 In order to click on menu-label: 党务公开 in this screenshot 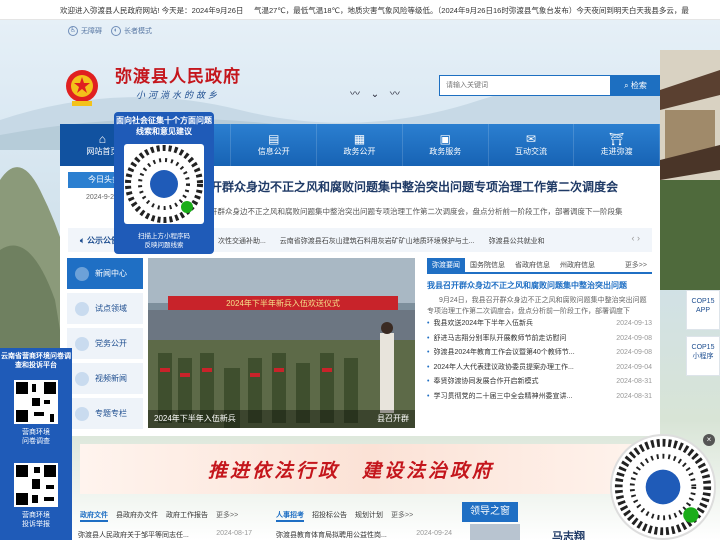, I will do `click(111, 343)`.